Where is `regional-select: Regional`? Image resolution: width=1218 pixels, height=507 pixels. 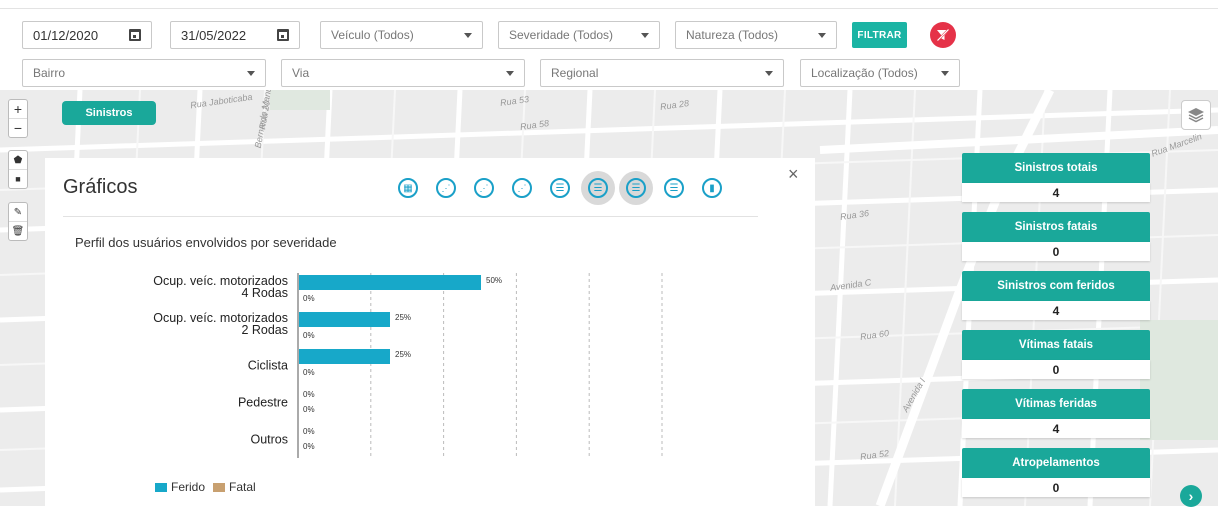 regional-select: Regional is located at coordinates (662, 73).